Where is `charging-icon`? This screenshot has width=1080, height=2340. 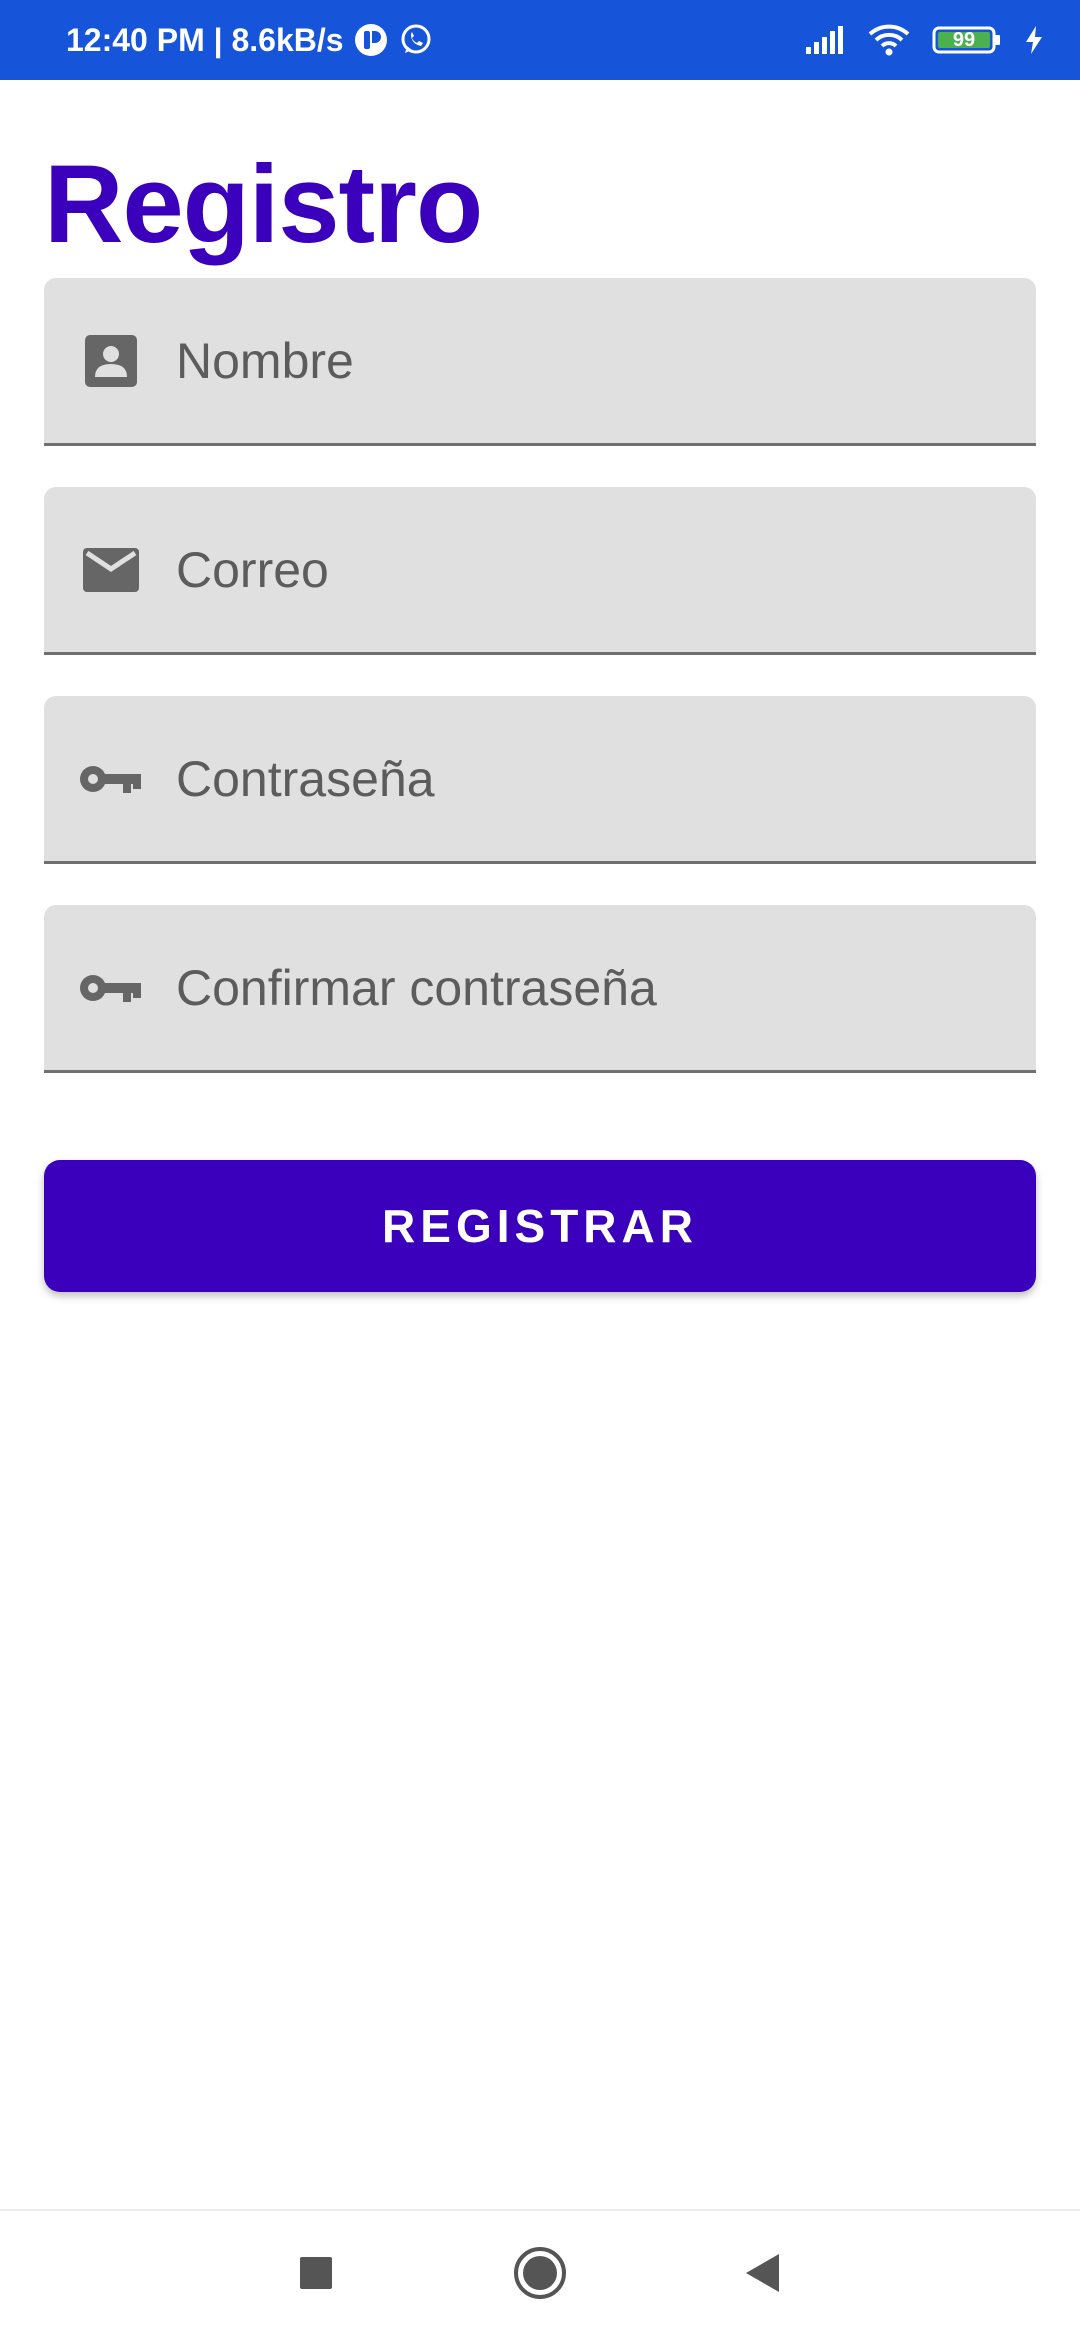 charging-icon is located at coordinates (1034, 40).